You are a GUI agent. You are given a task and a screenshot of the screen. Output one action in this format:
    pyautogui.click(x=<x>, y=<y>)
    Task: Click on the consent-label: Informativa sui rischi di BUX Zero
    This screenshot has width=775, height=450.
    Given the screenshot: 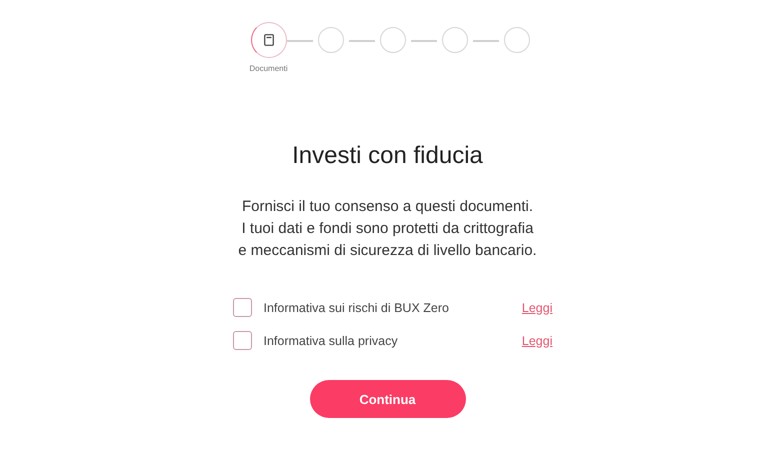 What is the action you would take?
    pyautogui.click(x=357, y=307)
    